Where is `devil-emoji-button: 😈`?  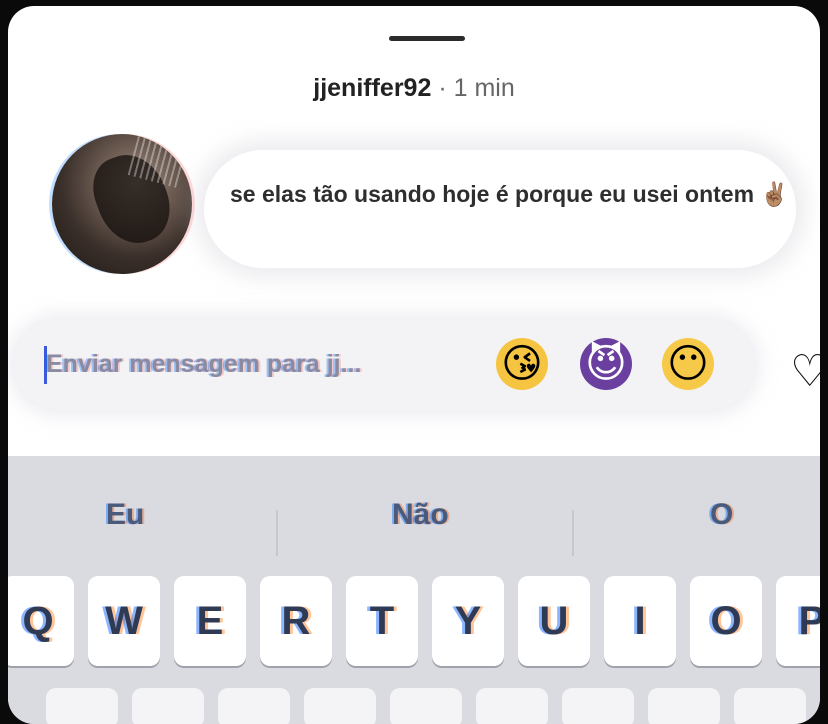
devil-emoji-button: 😈 is located at coordinates (606, 364).